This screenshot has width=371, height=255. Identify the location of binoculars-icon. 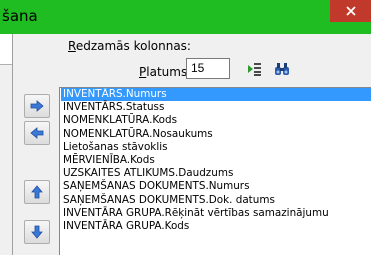
(282, 69).